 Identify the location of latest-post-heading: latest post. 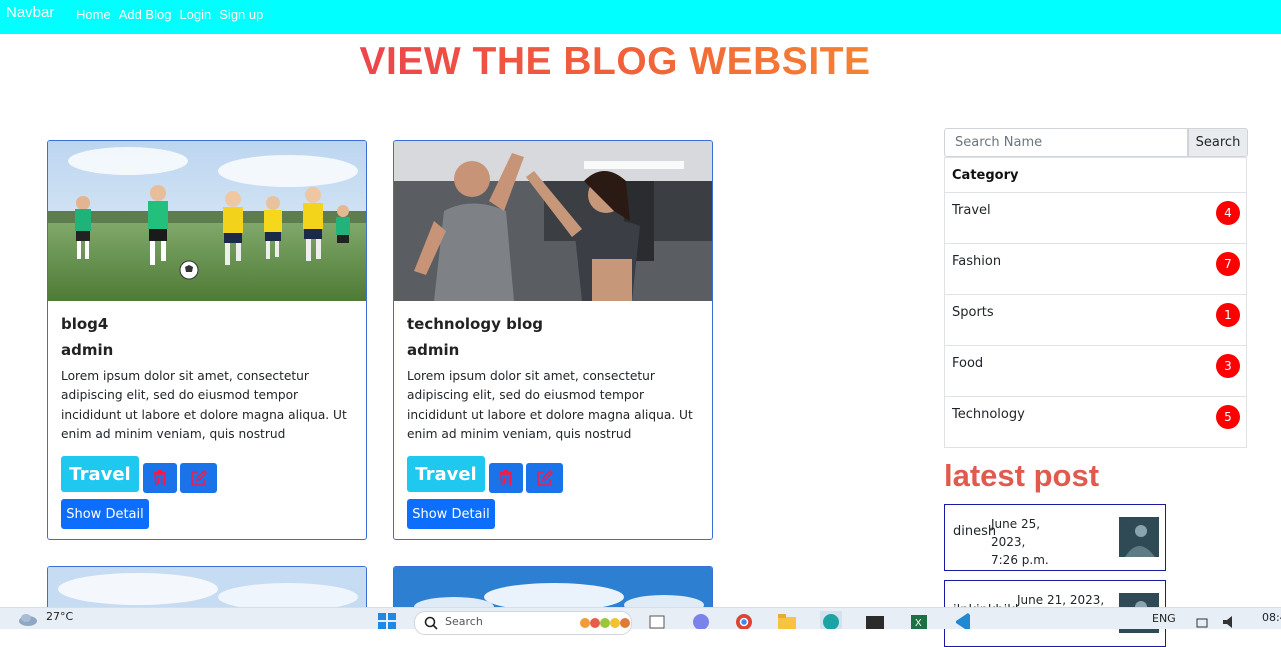
(1022, 475).